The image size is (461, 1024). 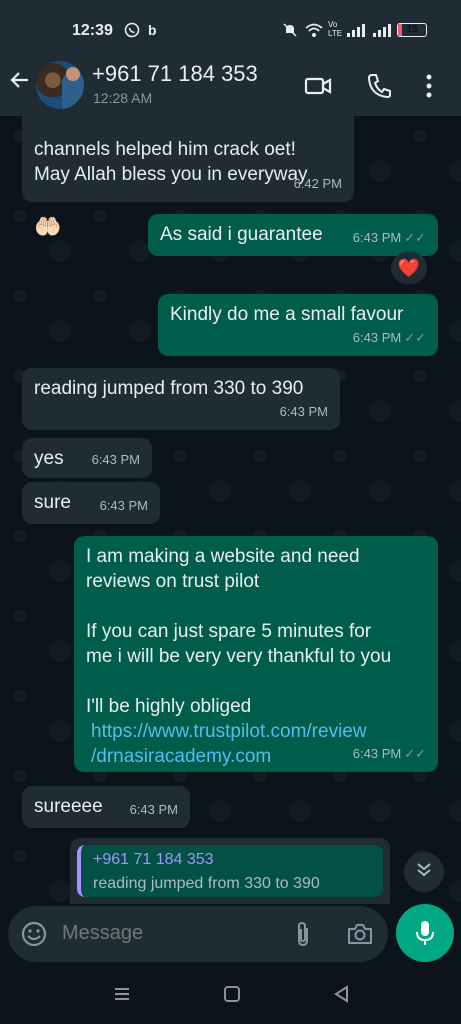 I want to click on message-text: reading jumped from 330 to 390, so click(x=169, y=388).